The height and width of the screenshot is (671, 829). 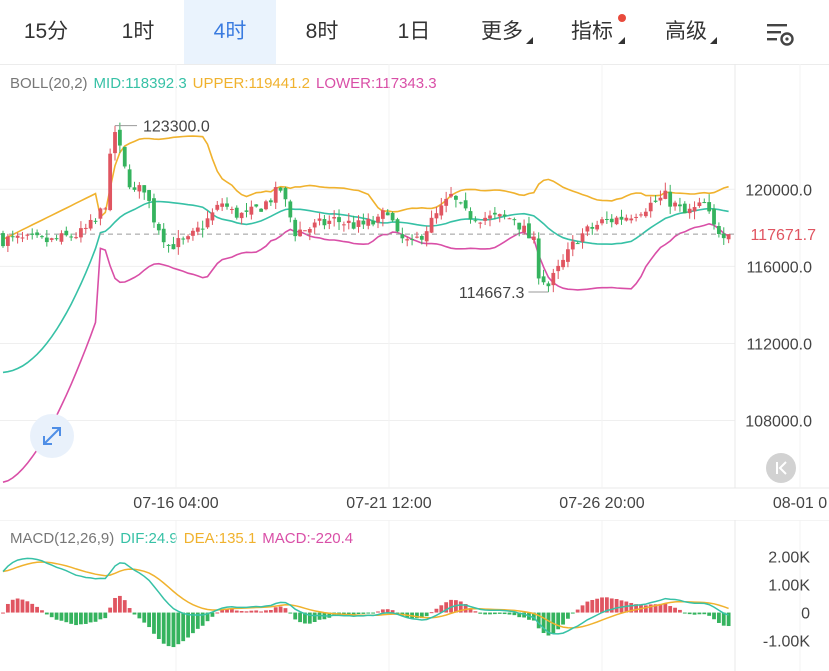 What do you see at coordinates (781, 468) in the screenshot?
I see `back-to-latest-icon` at bounding box center [781, 468].